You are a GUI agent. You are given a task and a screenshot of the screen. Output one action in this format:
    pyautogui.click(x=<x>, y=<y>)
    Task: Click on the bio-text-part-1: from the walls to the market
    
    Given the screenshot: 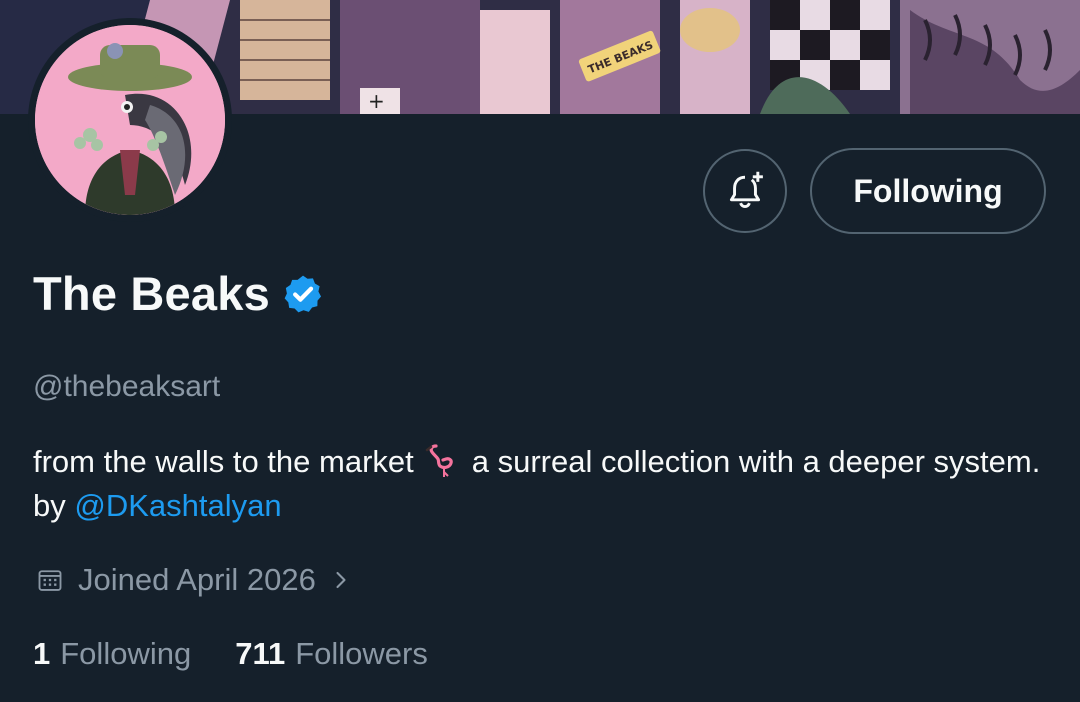 What is the action you would take?
    pyautogui.click(x=223, y=461)
    